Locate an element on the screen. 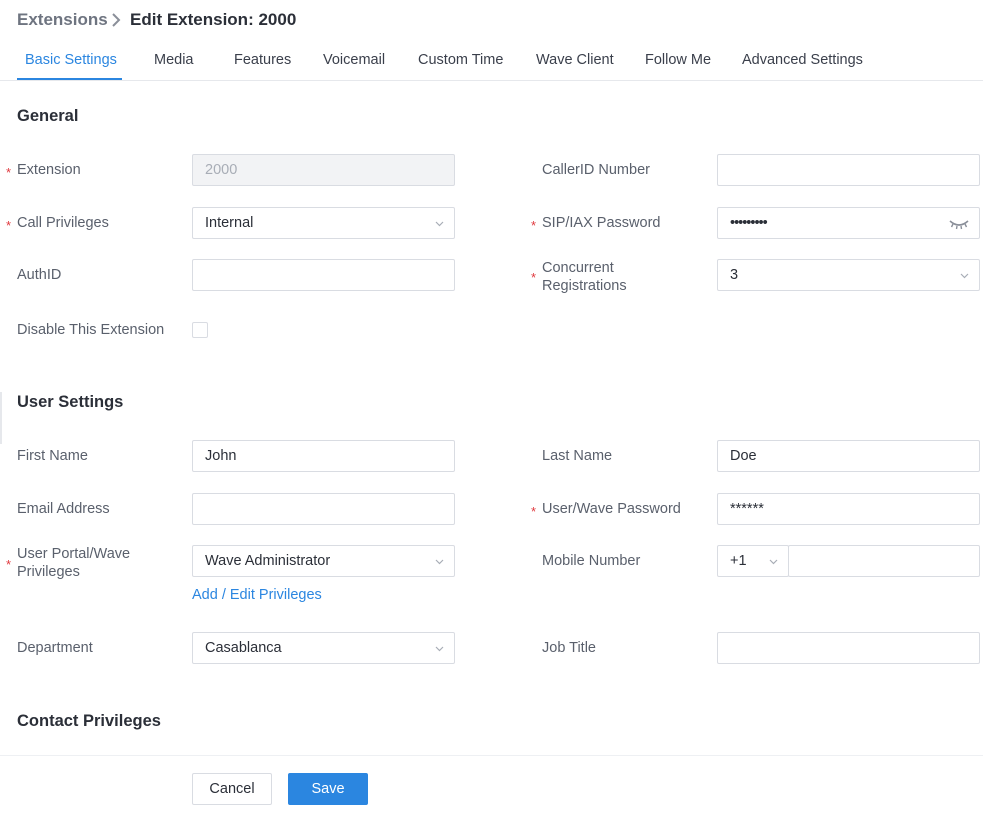 This screenshot has width=983, height=822. mobile-number-label: Mobile Number is located at coordinates (591, 561).